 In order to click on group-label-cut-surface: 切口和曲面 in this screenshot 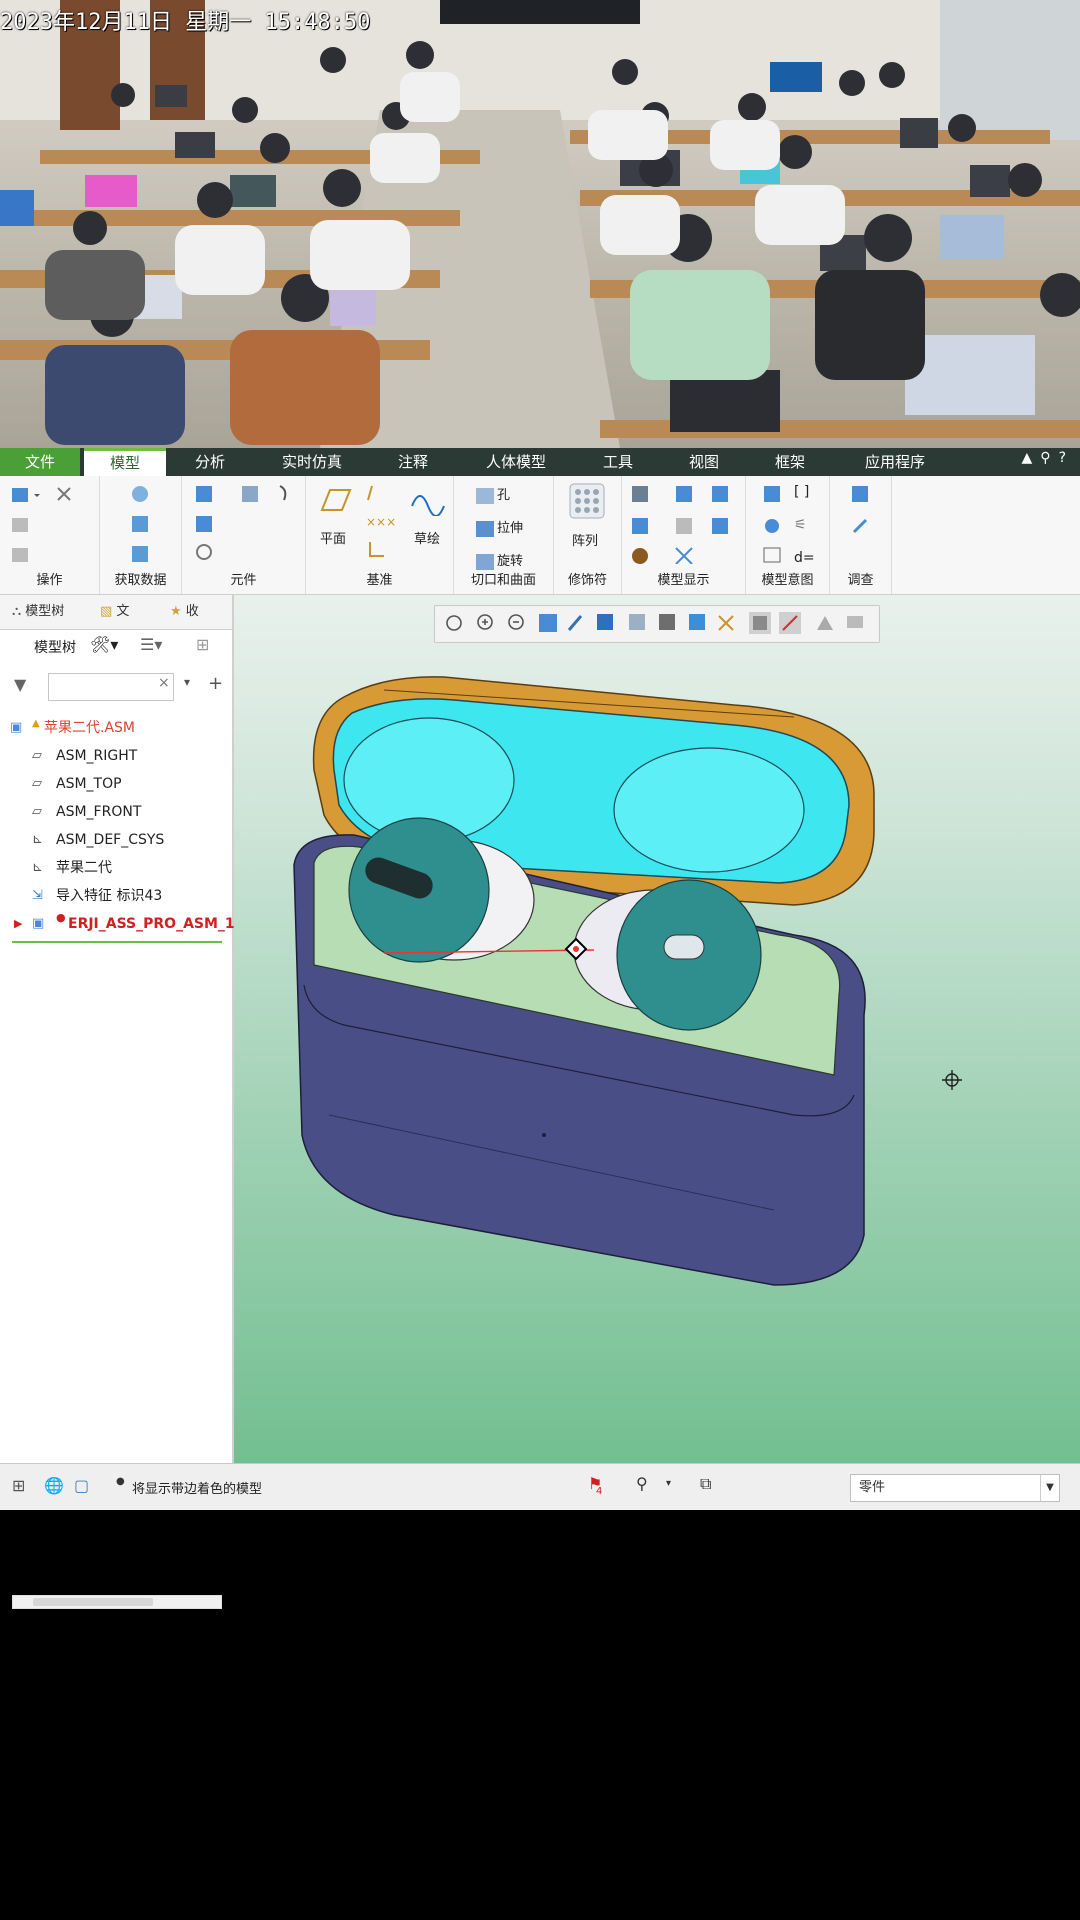, I will do `click(503, 578)`.